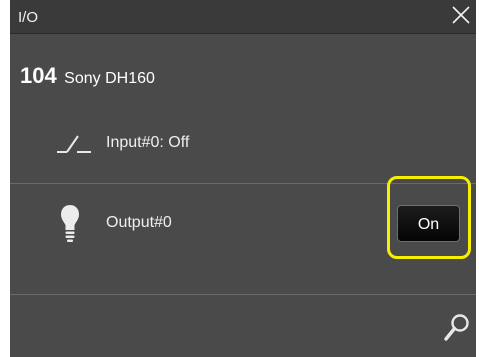 This screenshot has width=479, height=357. What do you see at coordinates (243, 294) in the screenshot?
I see `divider` at bounding box center [243, 294].